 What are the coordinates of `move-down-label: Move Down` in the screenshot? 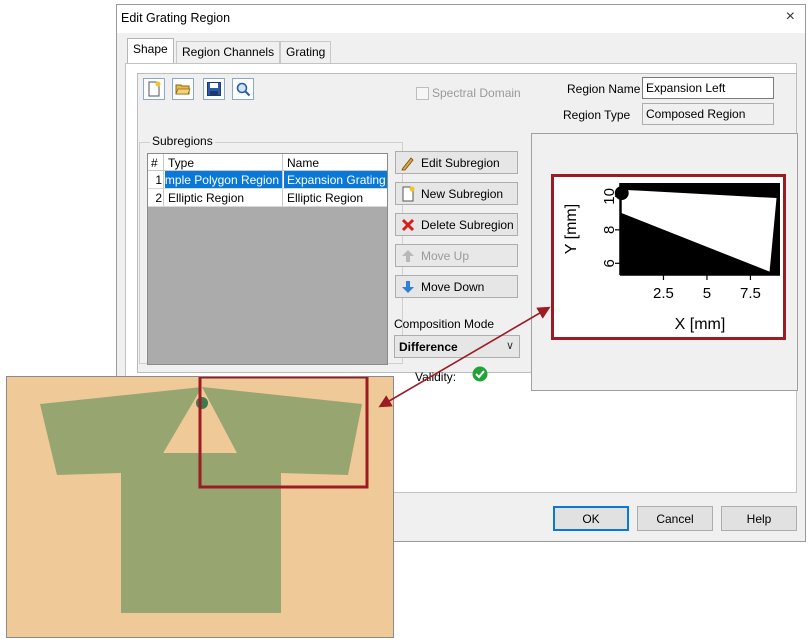 It's located at (453, 286).